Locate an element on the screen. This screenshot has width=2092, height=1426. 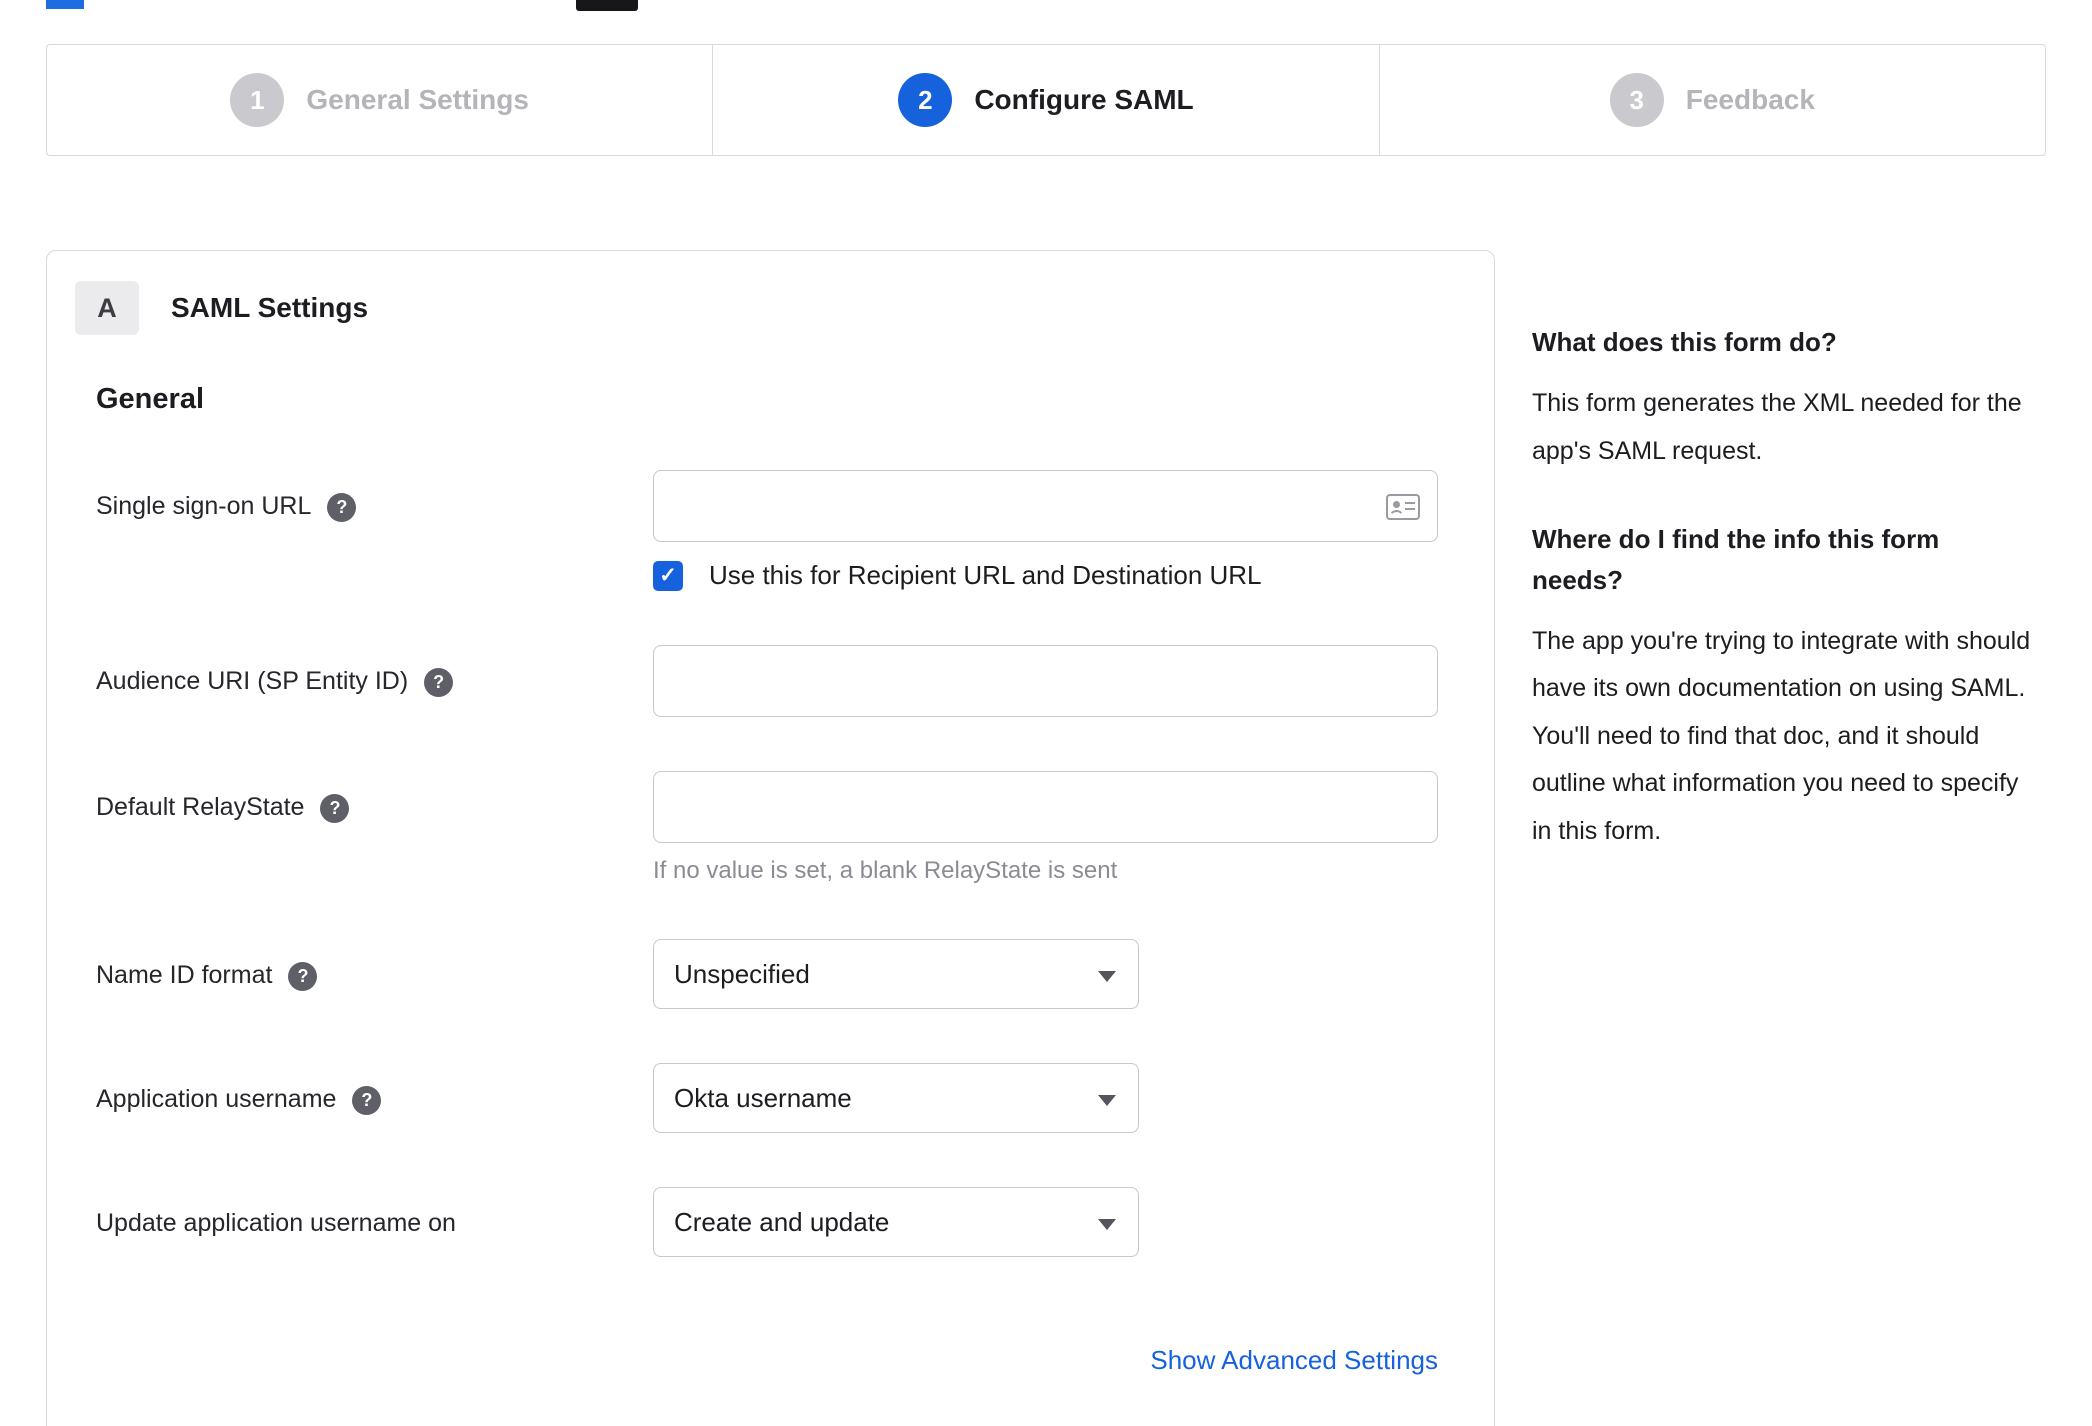
panel-title: SAML Settings is located at coordinates (270, 307).